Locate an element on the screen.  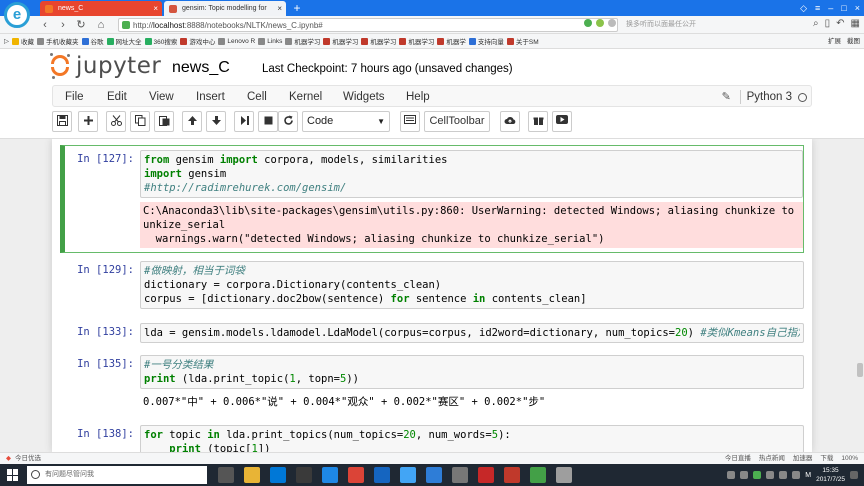
menu-file: File is located at coordinates (74, 97).